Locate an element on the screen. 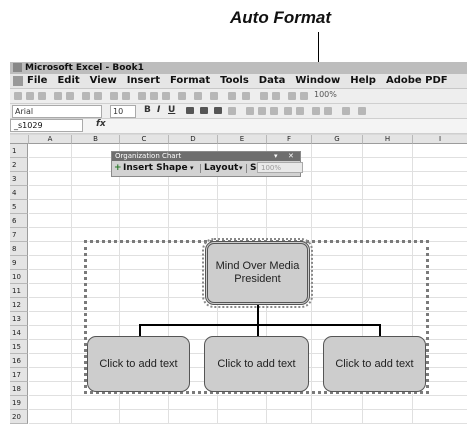 This screenshot has width=467, height=424. column-header-a: A is located at coordinates (50, 139).